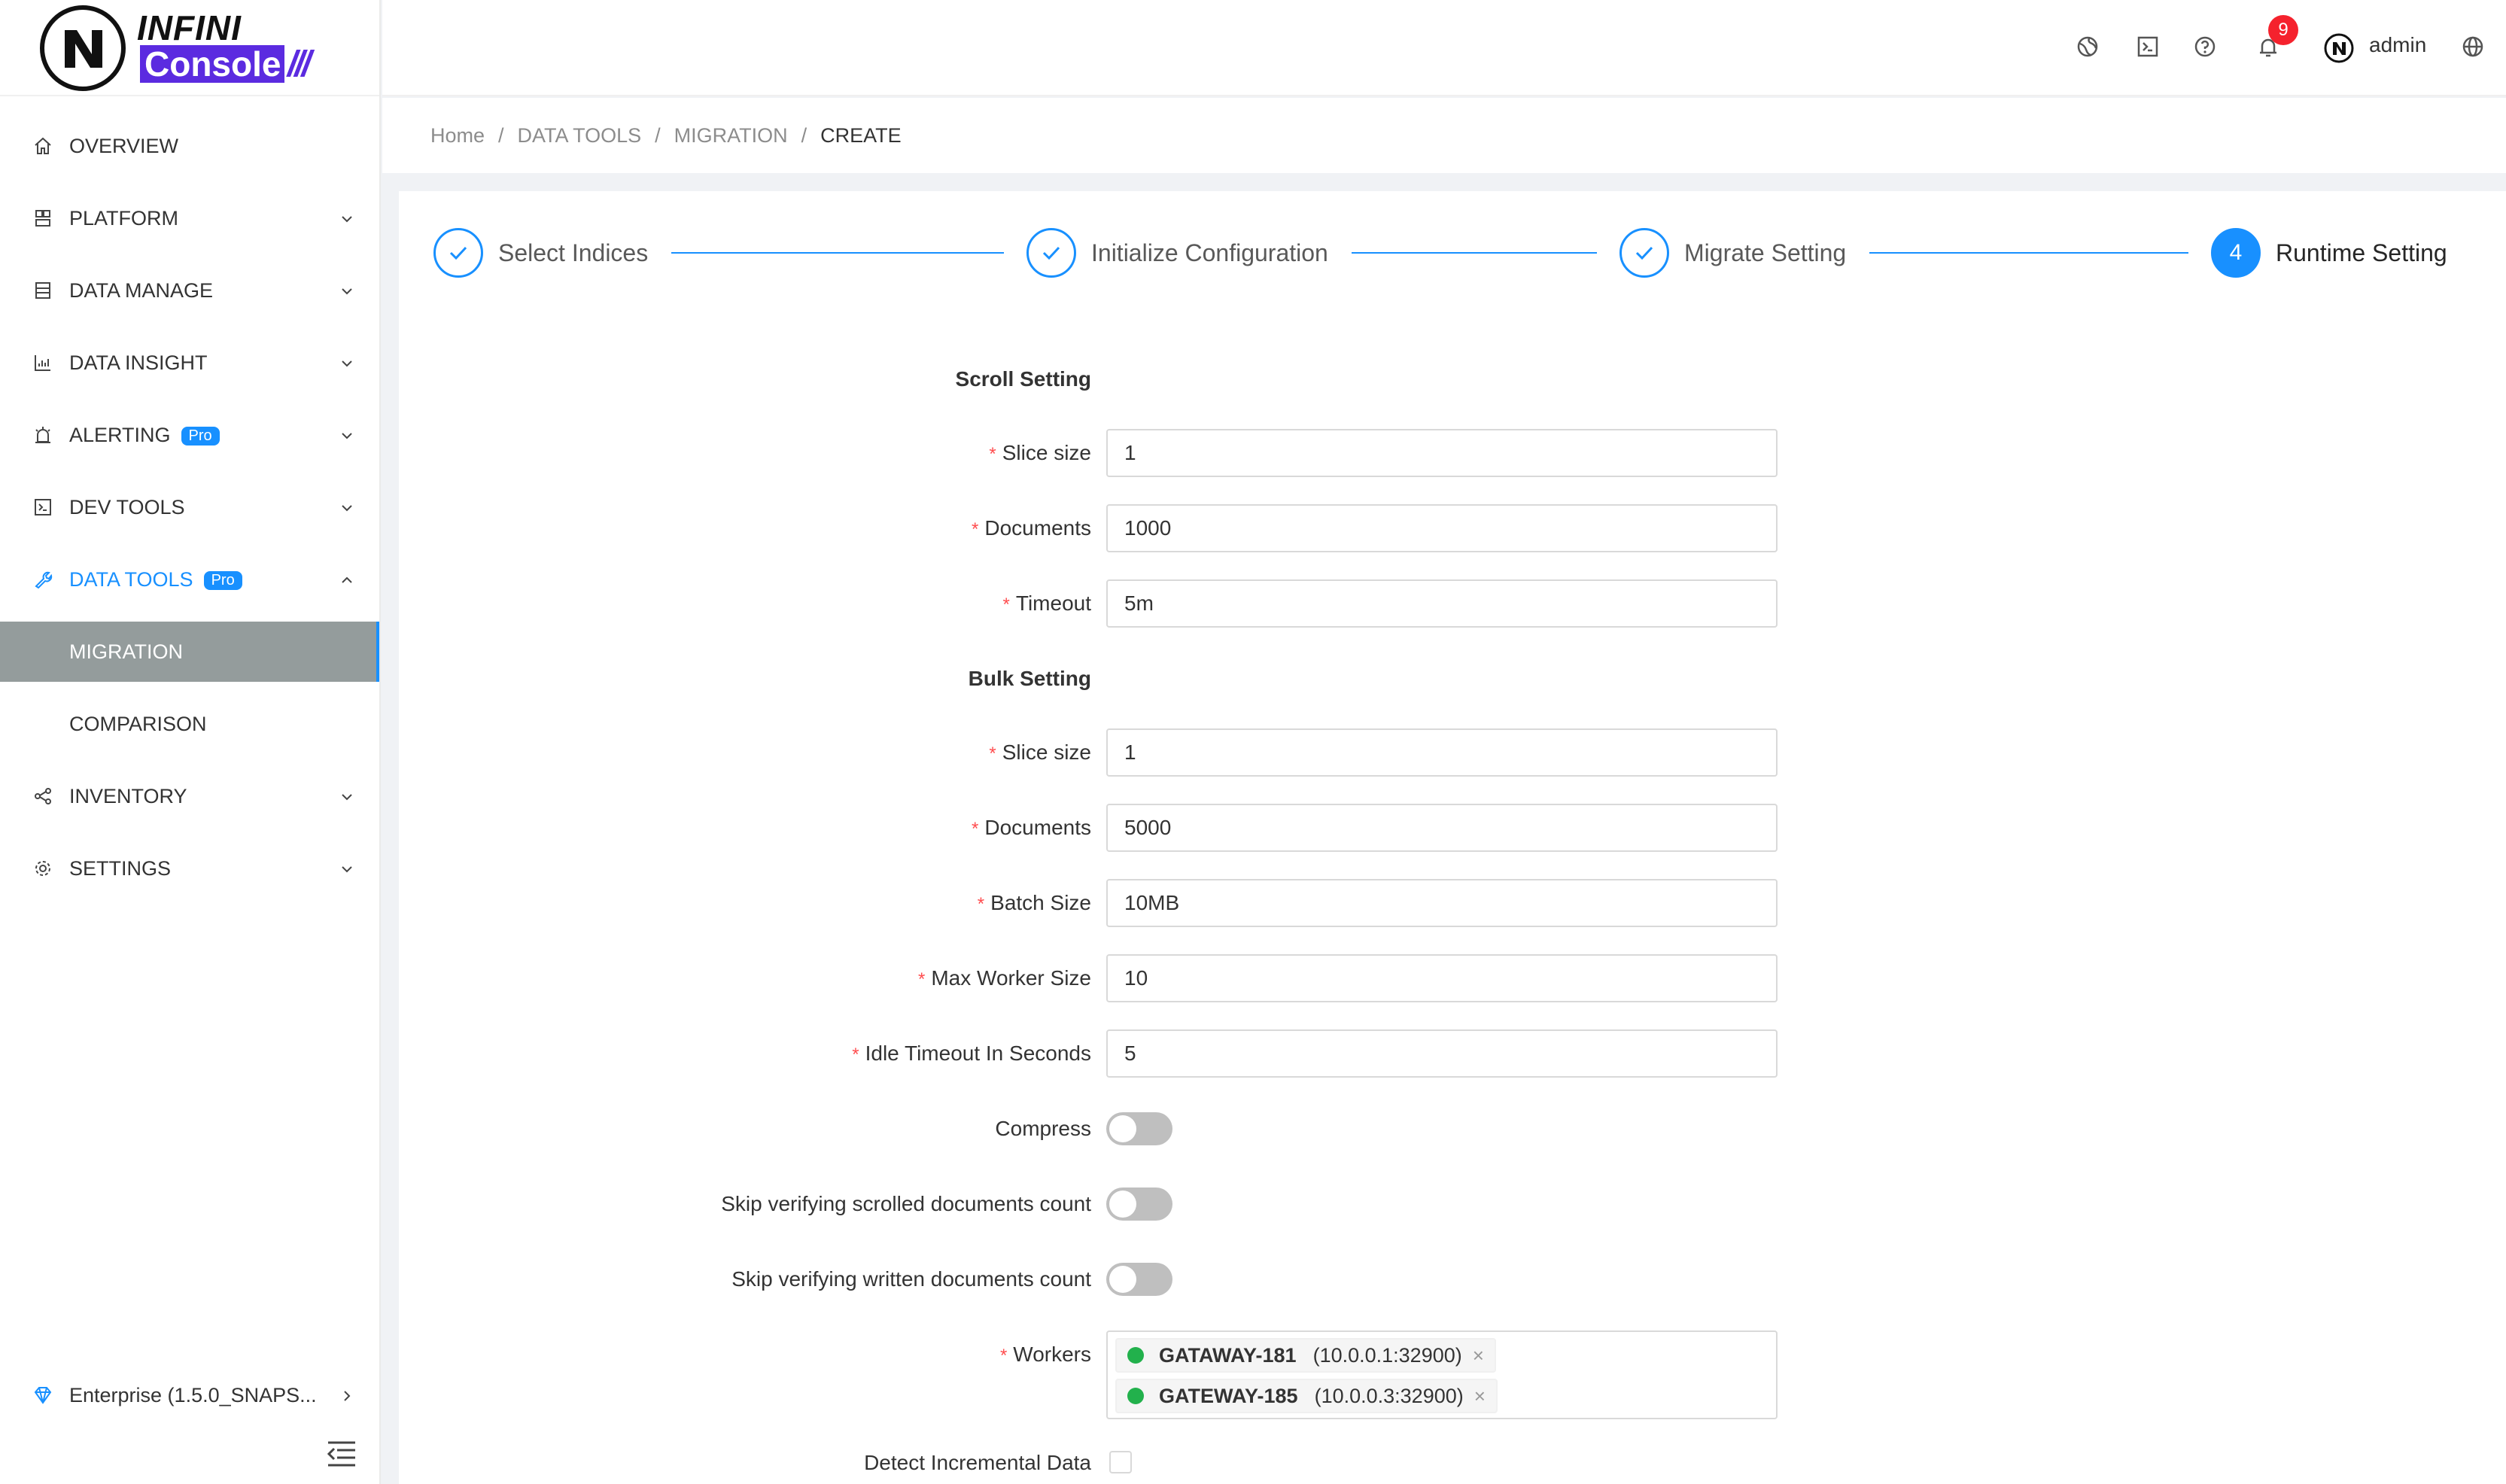  Describe the element at coordinates (1032, 528) in the screenshot. I see `label-scroll-documents: * Documents` at that location.